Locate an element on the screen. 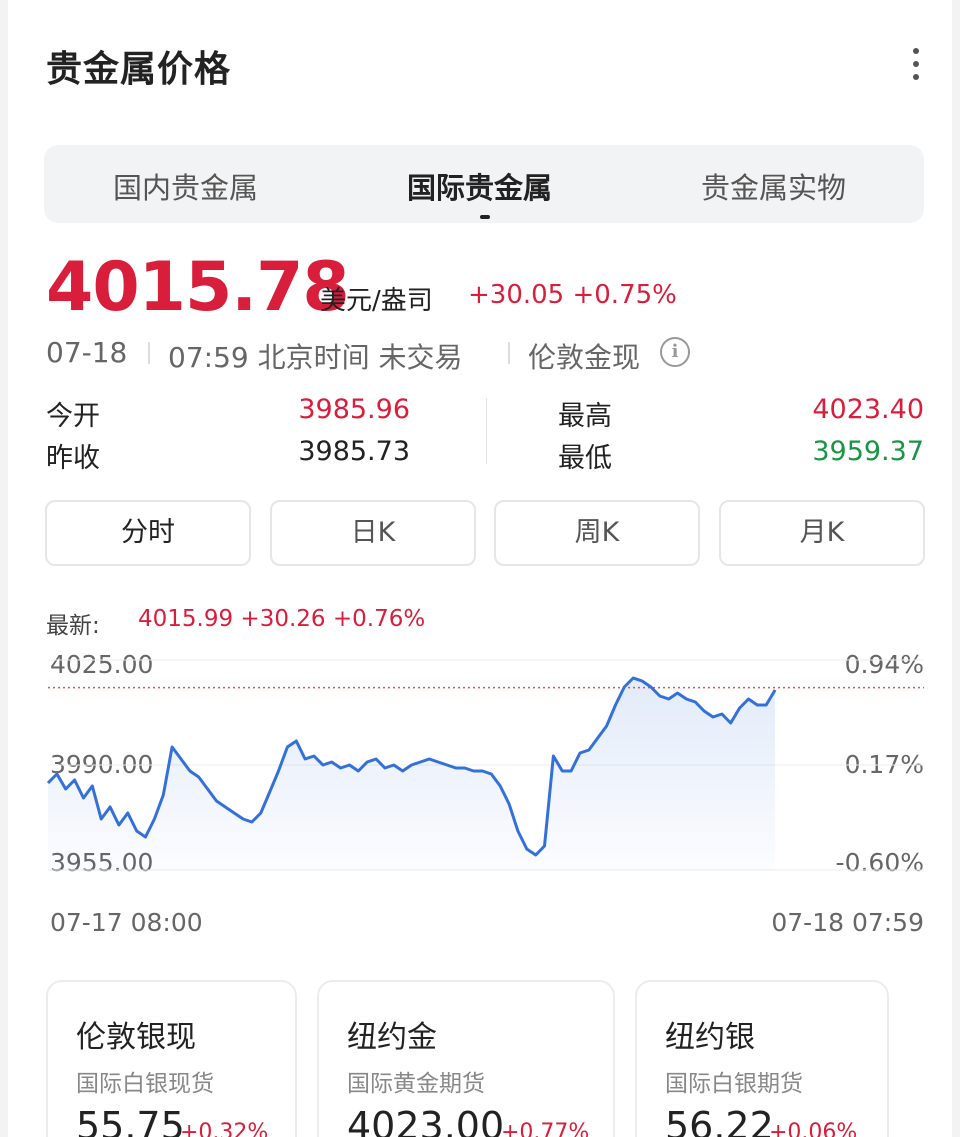 The width and height of the screenshot is (960, 1137). card-title: 纽约金 is located at coordinates (392, 1037).